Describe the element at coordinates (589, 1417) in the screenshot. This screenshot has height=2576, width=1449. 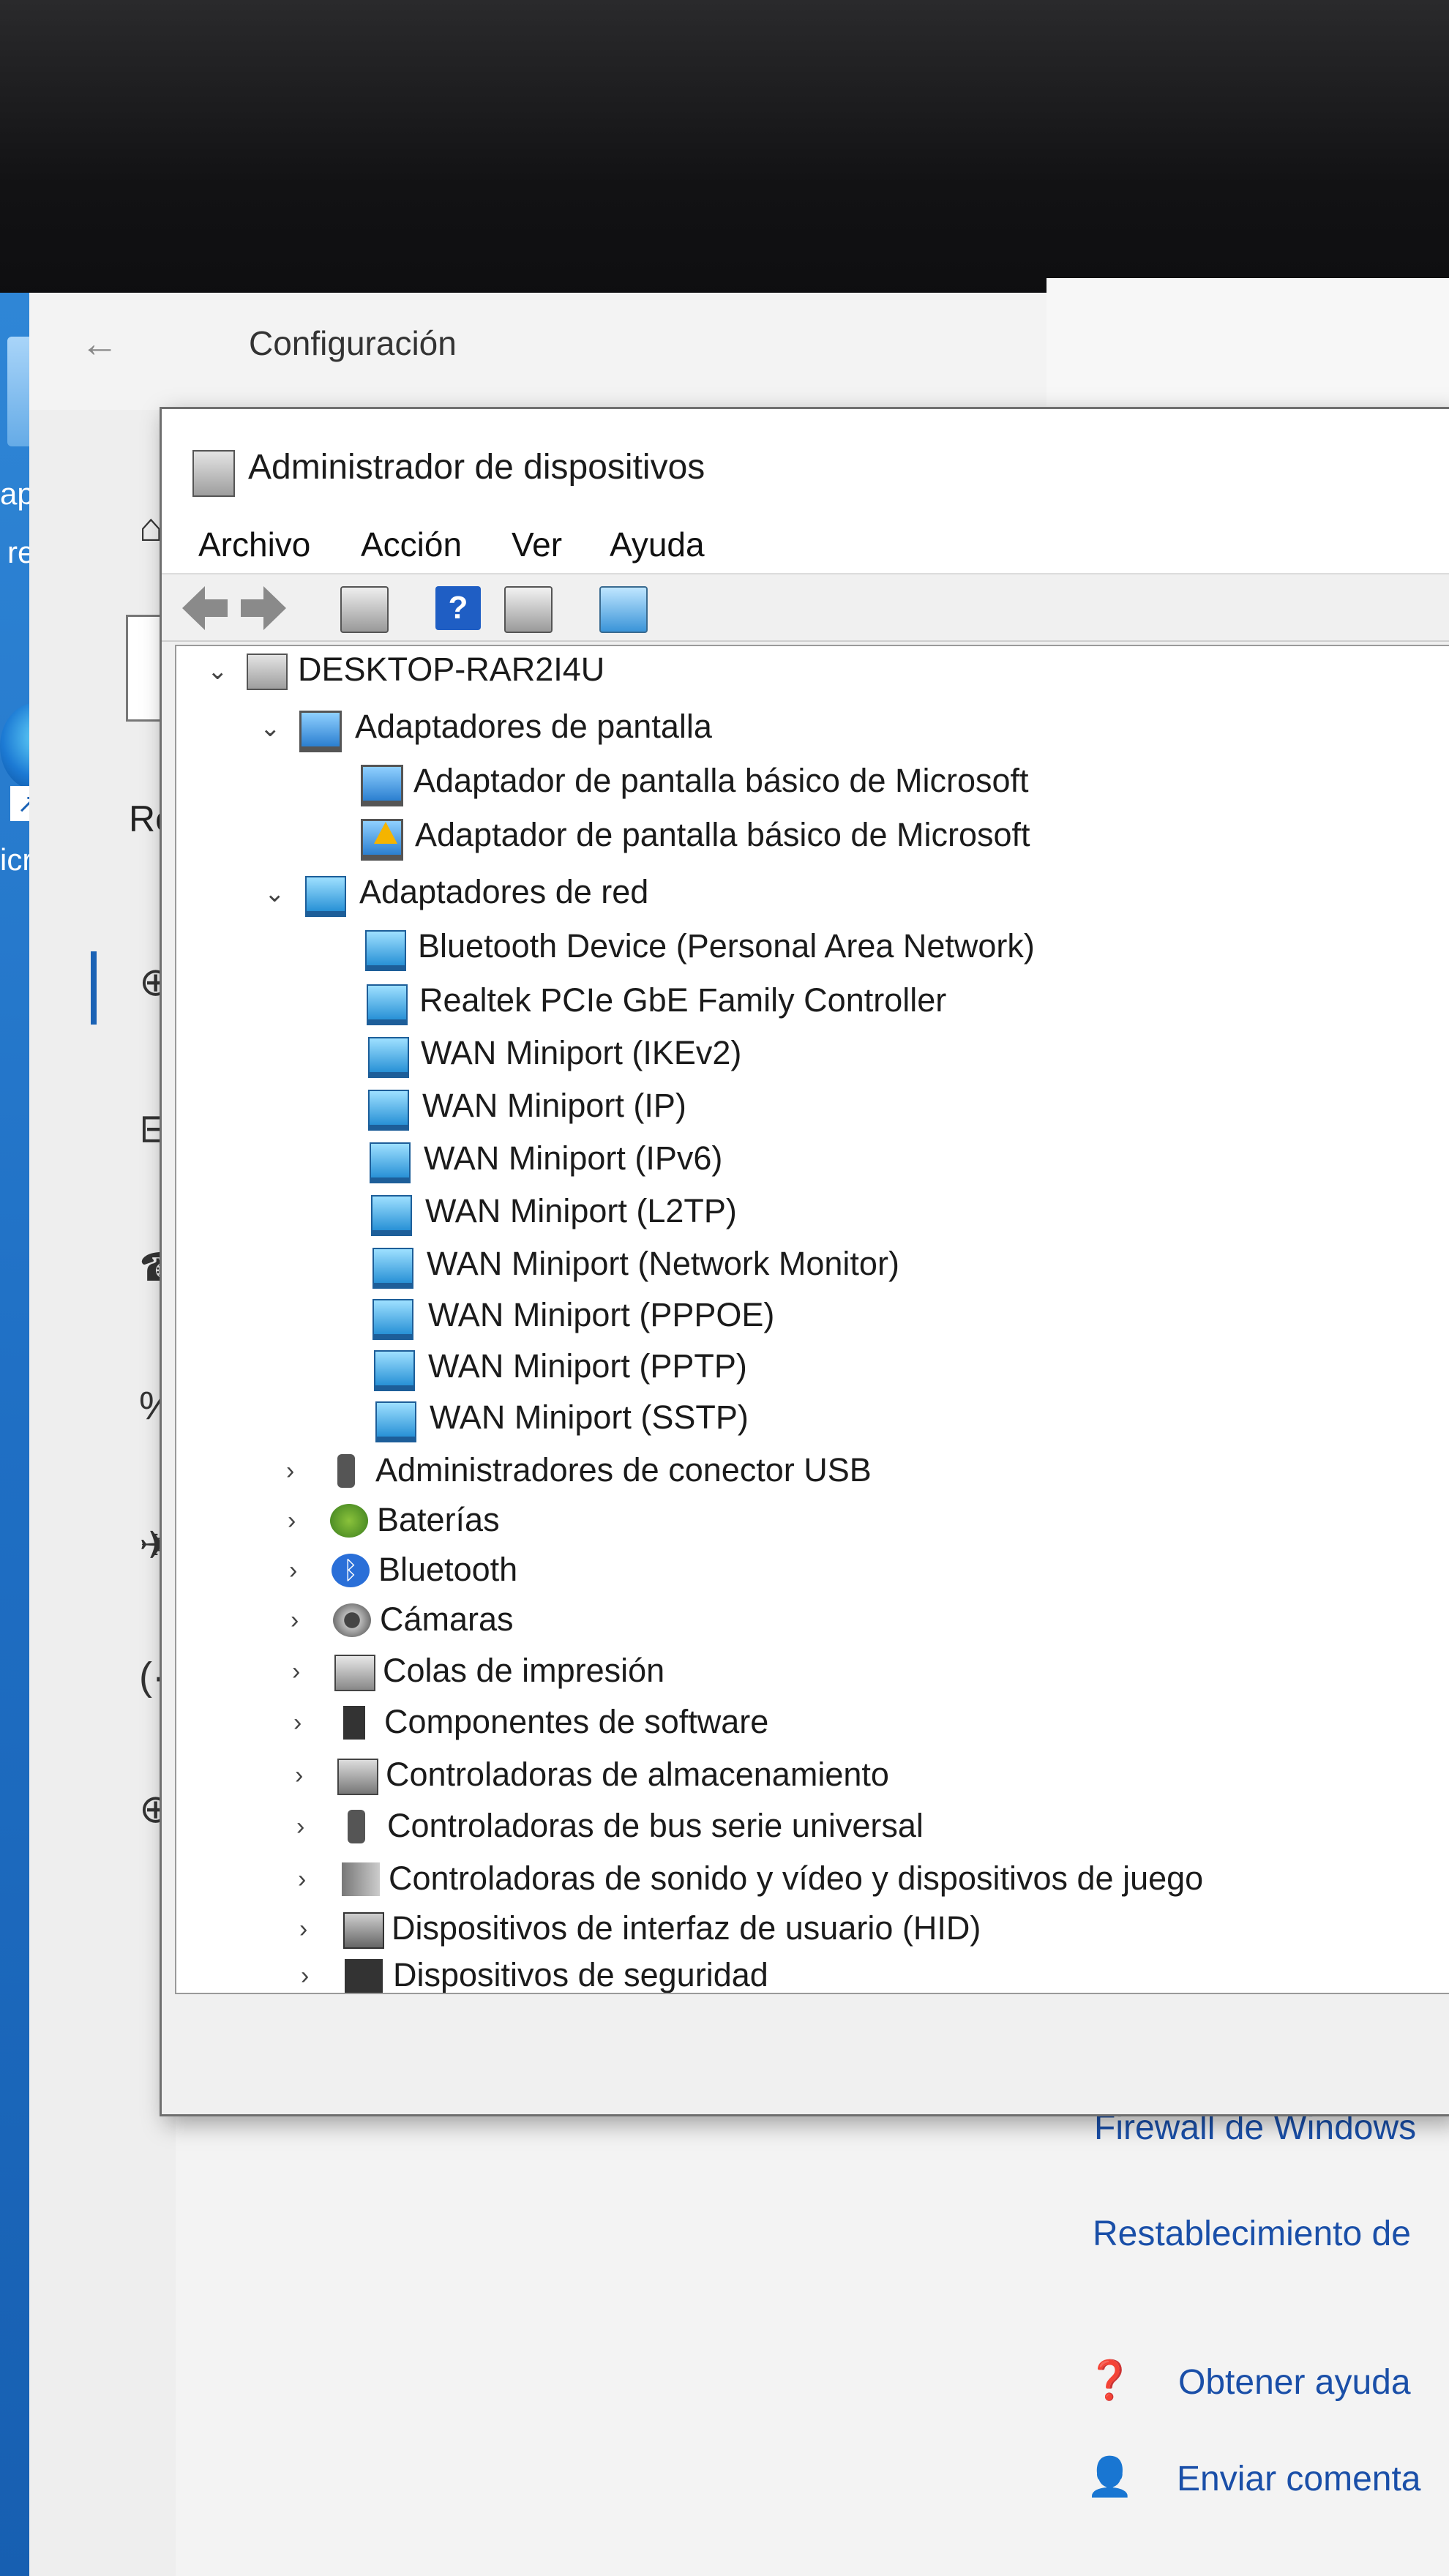
I see `device-label: WAN Miniport (SSTP)` at that location.